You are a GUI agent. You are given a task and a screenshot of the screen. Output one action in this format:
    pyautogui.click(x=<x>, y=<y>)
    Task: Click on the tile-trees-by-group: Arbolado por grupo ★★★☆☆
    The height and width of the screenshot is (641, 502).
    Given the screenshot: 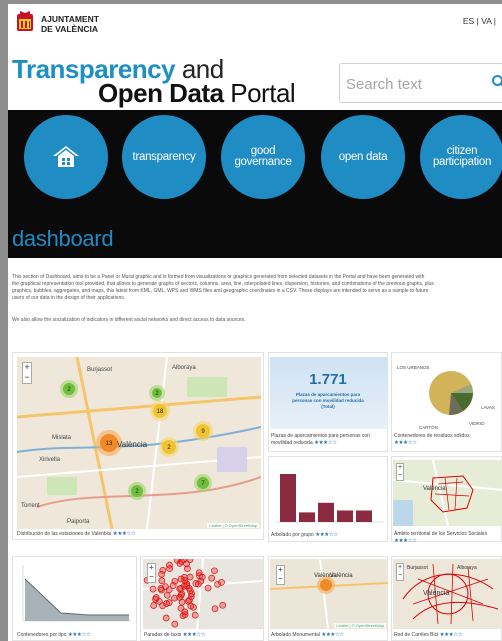 What is the action you would take?
    pyautogui.click(x=328, y=499)
    